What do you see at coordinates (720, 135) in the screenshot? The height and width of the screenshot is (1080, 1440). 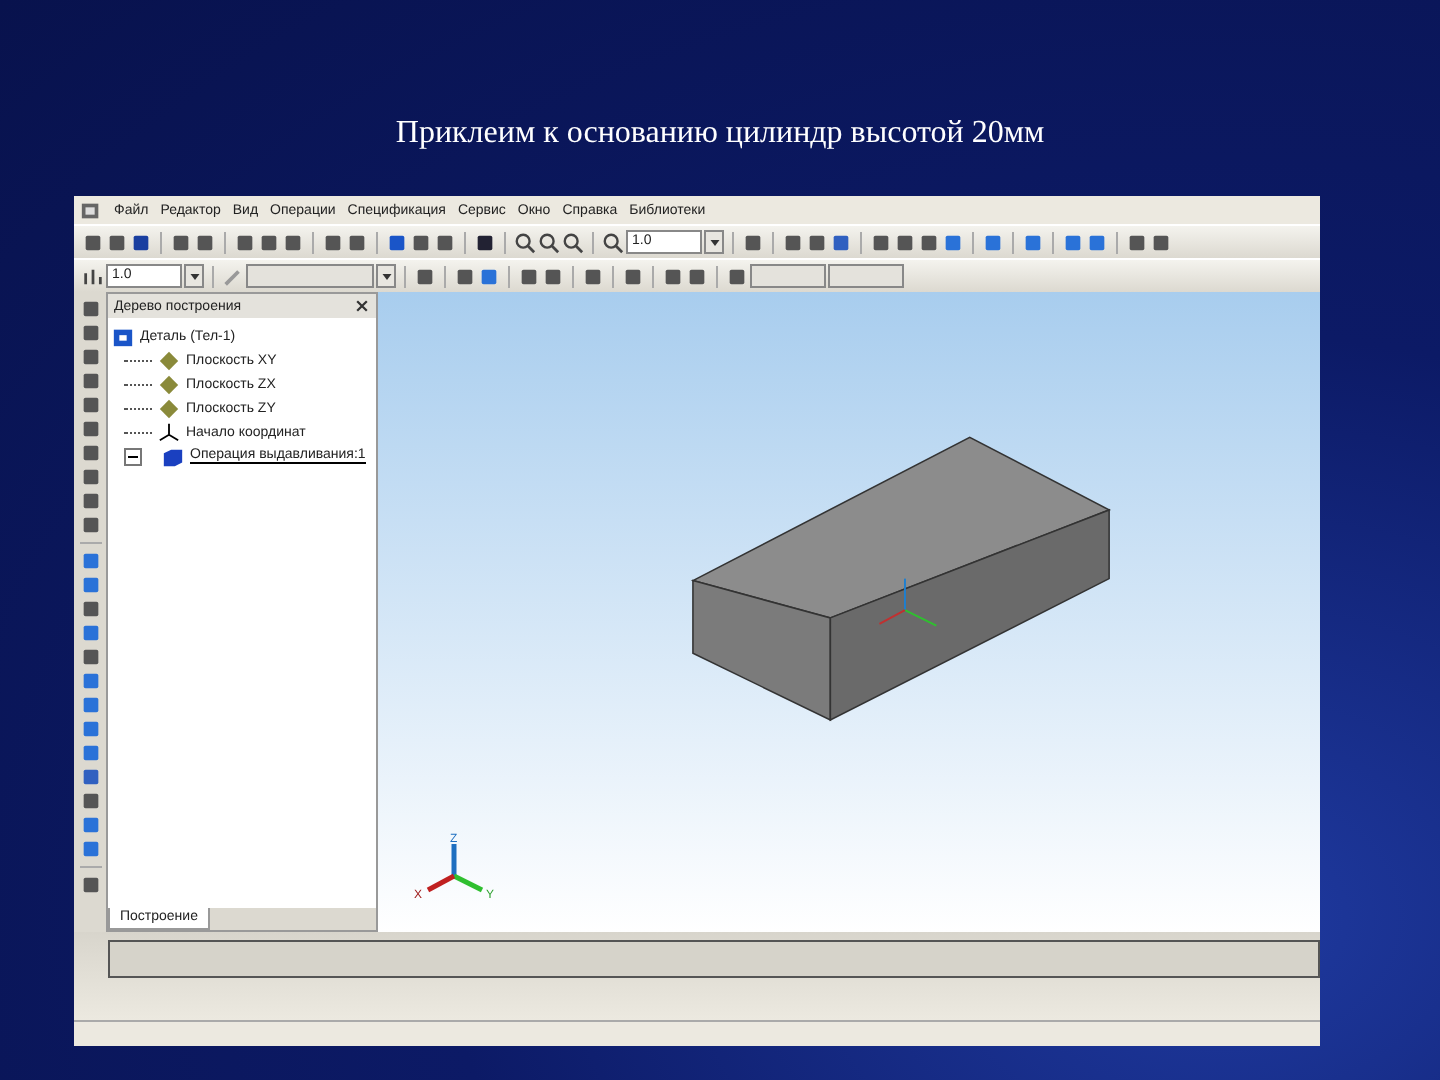 I see `slide-title: Приклеим к основанию цилиндр высотой 20мм` at bounding box center [720, 135].